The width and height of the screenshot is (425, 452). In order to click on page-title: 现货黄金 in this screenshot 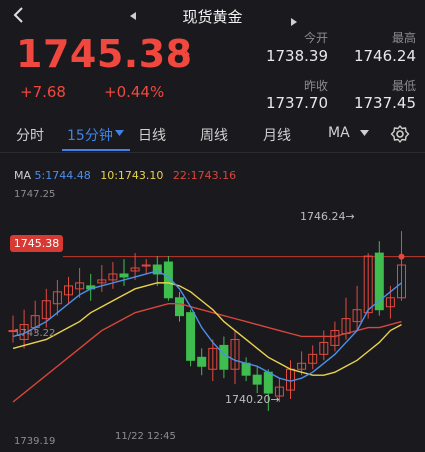, I will do `click(212, 17)`.